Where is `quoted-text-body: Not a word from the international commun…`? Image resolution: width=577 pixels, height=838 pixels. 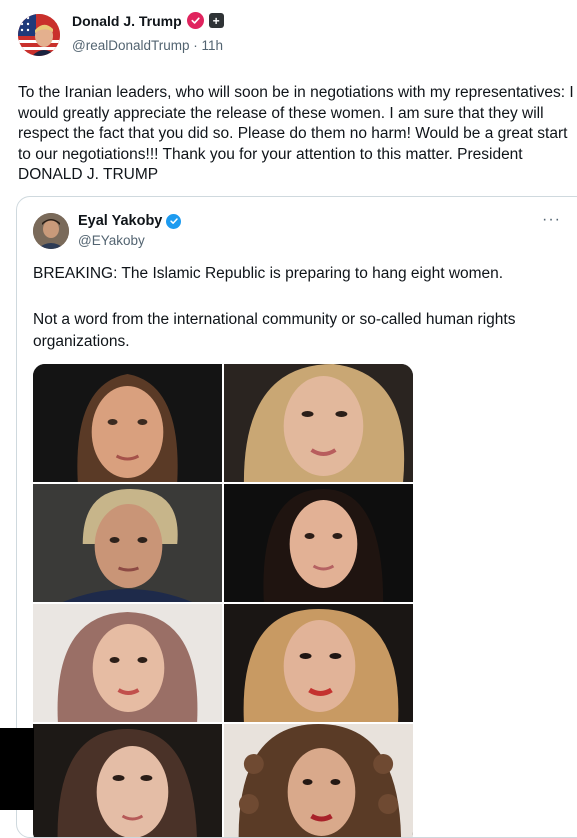 quoted-text-body: Not a word from the international commun… is located at coordinates (274, 330).